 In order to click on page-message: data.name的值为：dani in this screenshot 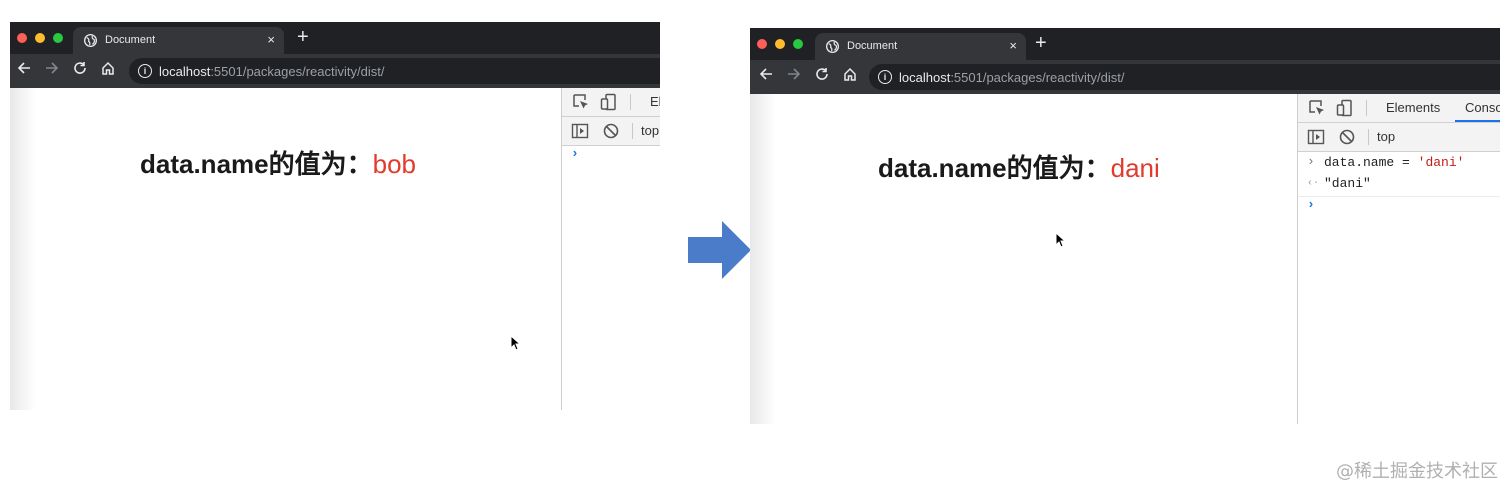, I will do `click(1019, 166)`.